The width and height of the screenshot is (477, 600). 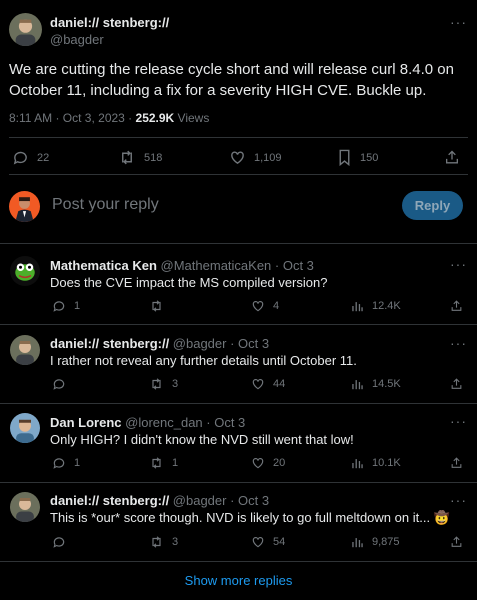 I want to click on retweet-action, so click(x=160, y=306).